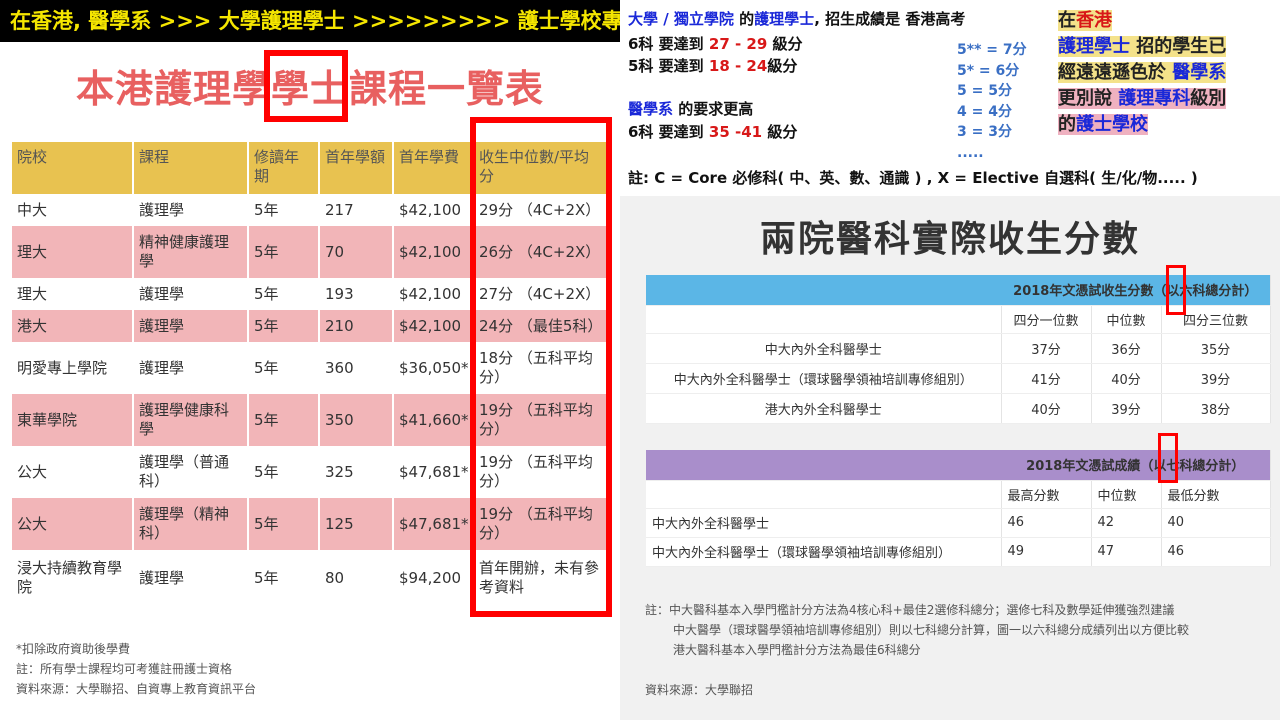 This screenshot has width=1280, height=720. What do you see at coordinates (738, 44) in the screenshot?
I see `score-range: 27 - 29` at bounding box center [738, 44].